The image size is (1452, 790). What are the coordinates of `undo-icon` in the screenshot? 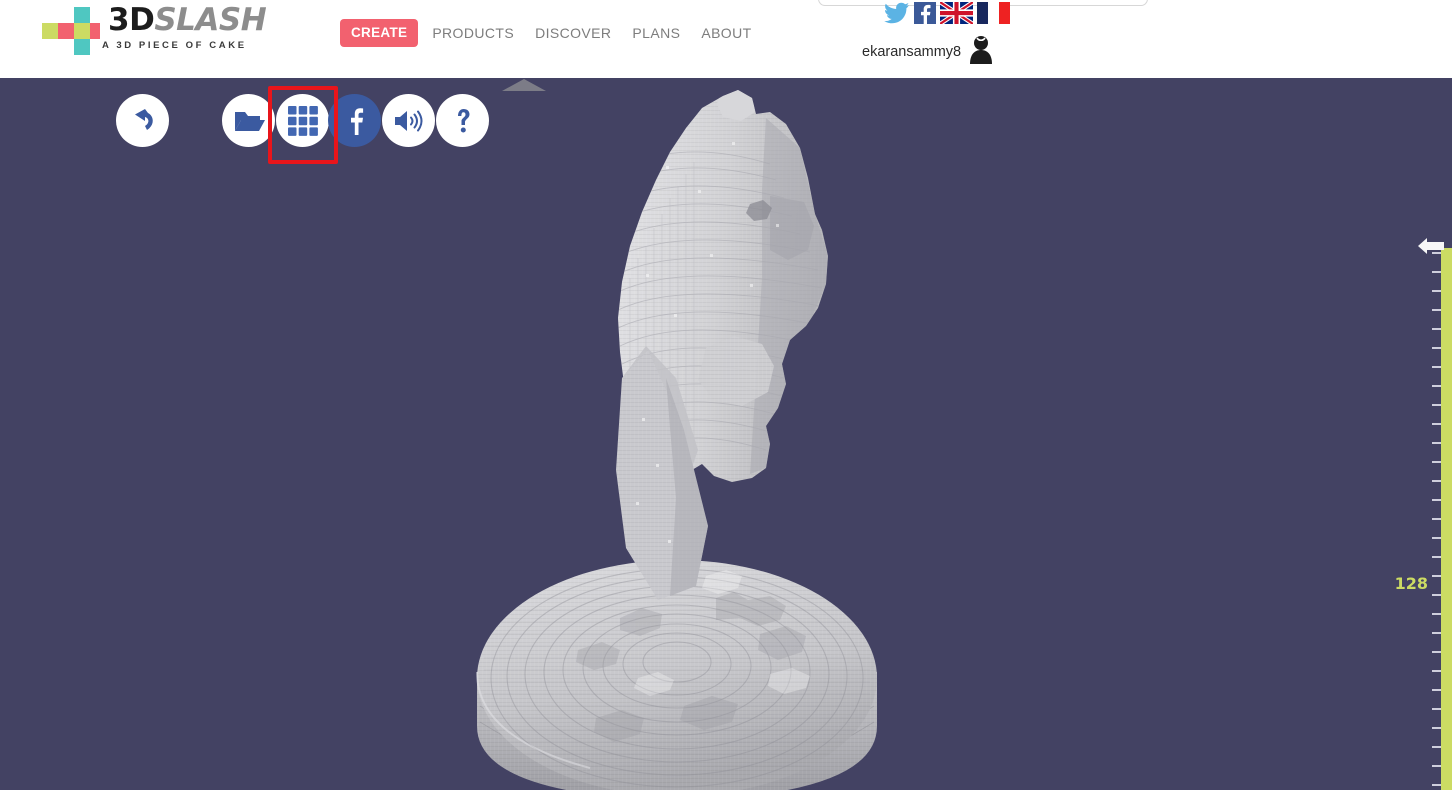 It's located at (142, 120).